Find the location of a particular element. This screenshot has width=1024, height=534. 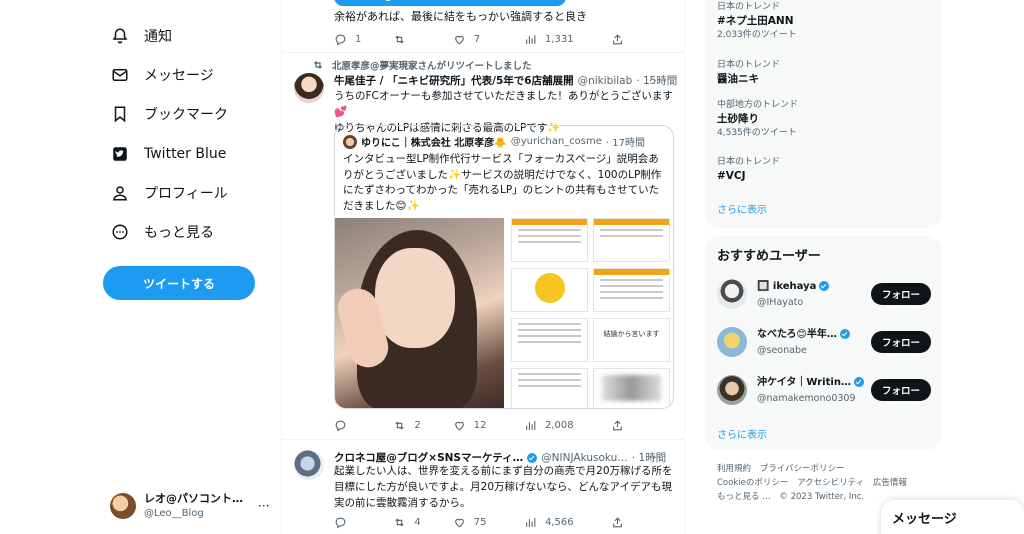

views-button: 4,566 is located at coordinates (567, 522).